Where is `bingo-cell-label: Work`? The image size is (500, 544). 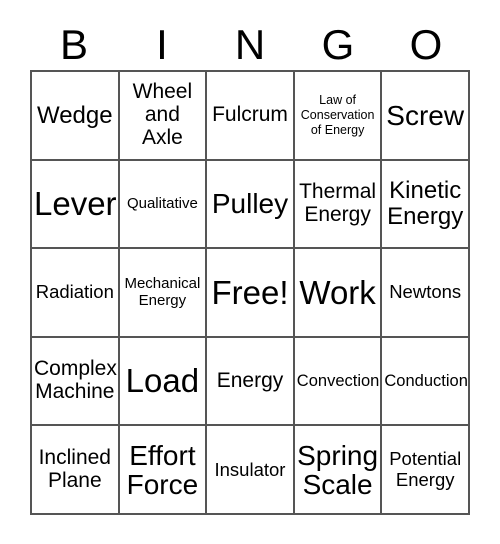
bingo-cell-label: Work is located at coordinates (337, 292).